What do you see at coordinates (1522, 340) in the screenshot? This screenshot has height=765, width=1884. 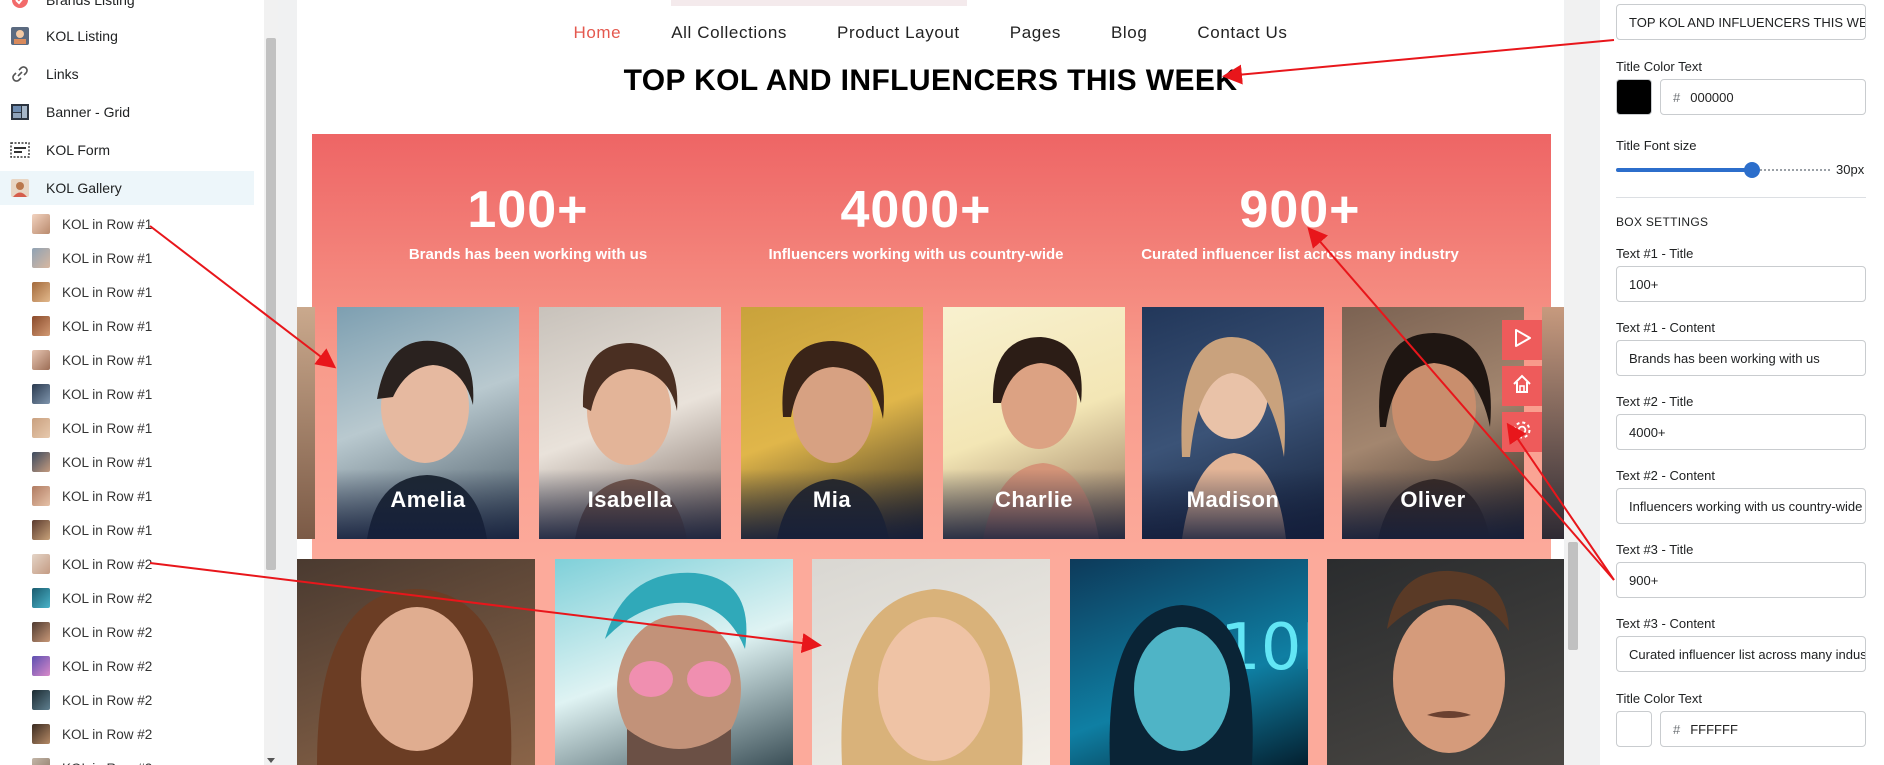 I see `preview-play-button` at bounding box center [1522, 340].